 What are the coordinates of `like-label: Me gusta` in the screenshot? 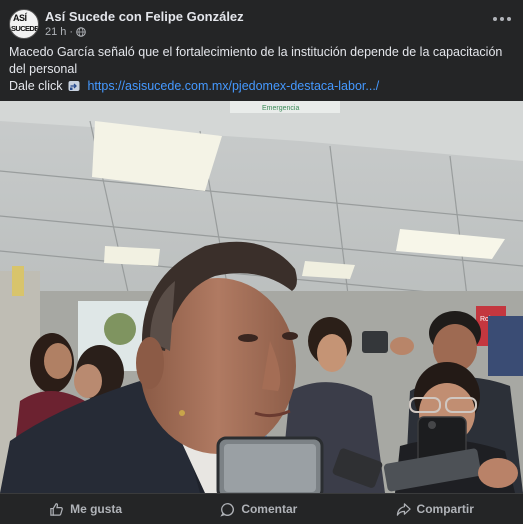 It's located at (96, 509).